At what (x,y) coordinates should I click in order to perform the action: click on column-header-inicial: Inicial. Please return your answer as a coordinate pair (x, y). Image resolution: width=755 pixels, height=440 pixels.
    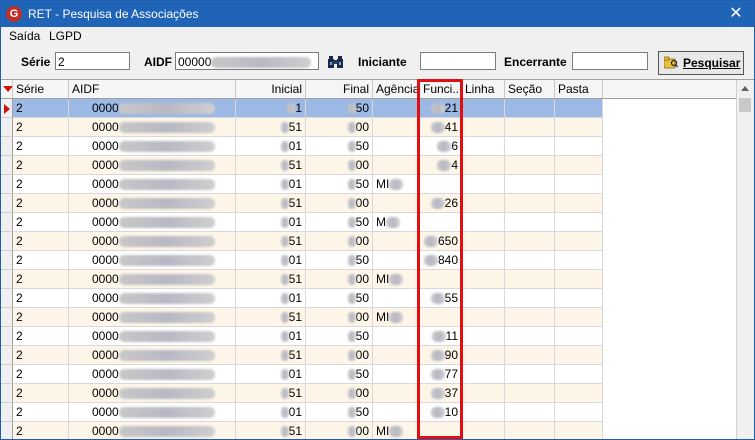
    Looking at the image, I should click on (271, 89).